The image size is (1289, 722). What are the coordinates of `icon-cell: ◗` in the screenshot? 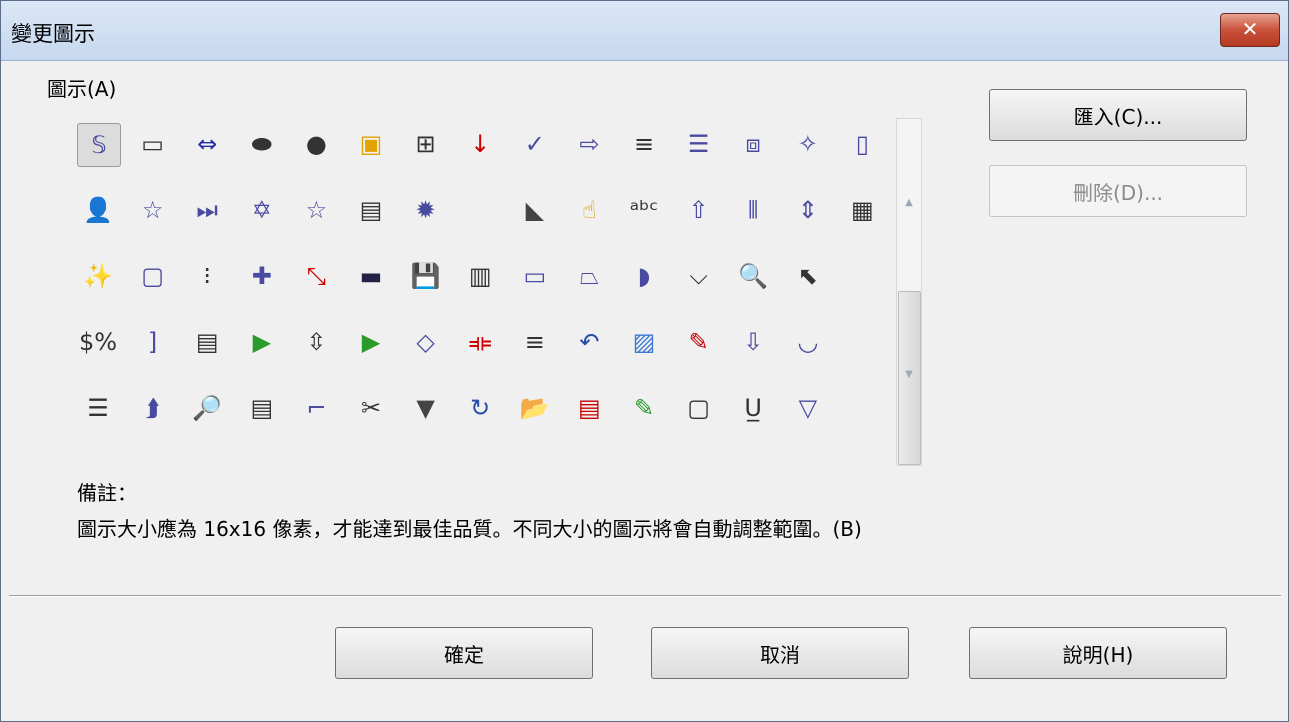 It's located at (644, 276).